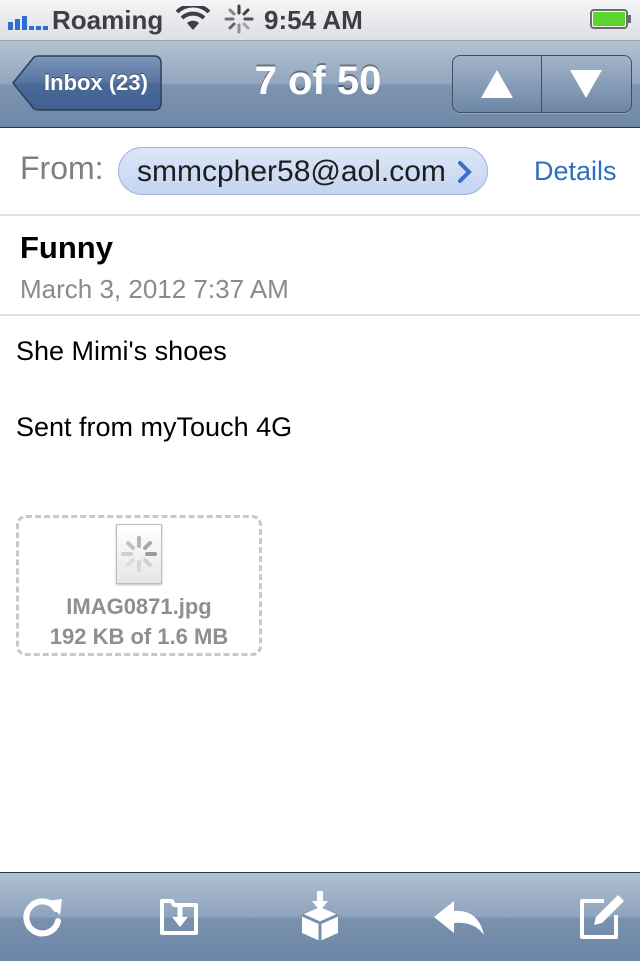 This screenshot has height=961, width=640. I want to click on attachment-filename: IMAG0871.jpg, so click(139, 606).